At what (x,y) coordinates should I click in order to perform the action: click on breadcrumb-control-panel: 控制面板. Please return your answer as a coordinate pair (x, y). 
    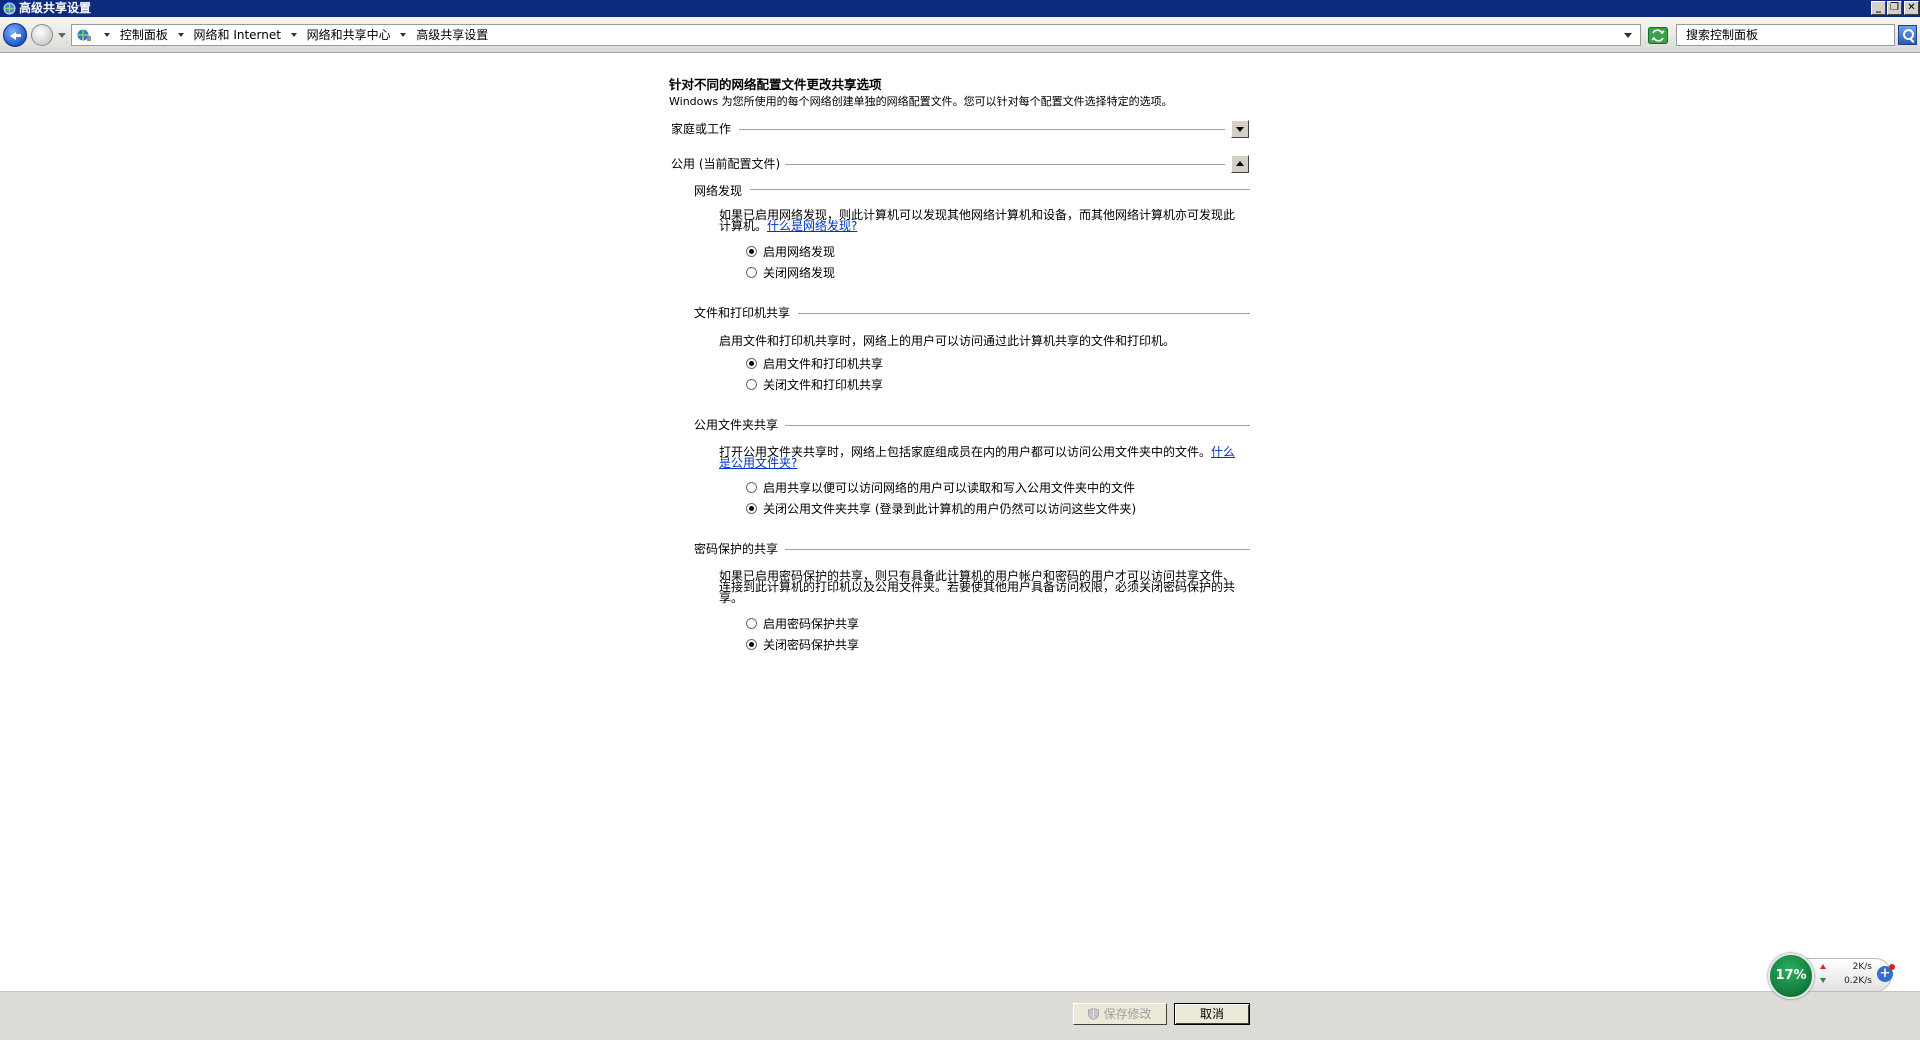
    Looking at the image, I should click on (144, 35).